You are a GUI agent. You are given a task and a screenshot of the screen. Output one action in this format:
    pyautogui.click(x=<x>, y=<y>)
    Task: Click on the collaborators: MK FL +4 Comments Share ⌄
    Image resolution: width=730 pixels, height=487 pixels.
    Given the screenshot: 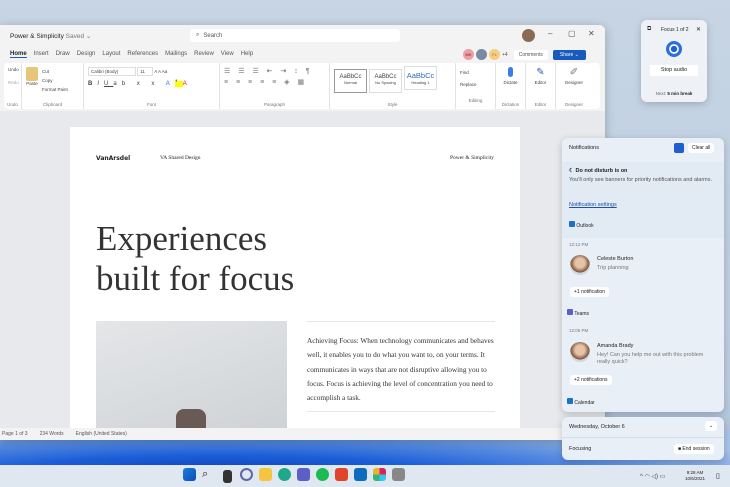 What is the action you would take?
    pyautogui.click(x=524, y=54)
    